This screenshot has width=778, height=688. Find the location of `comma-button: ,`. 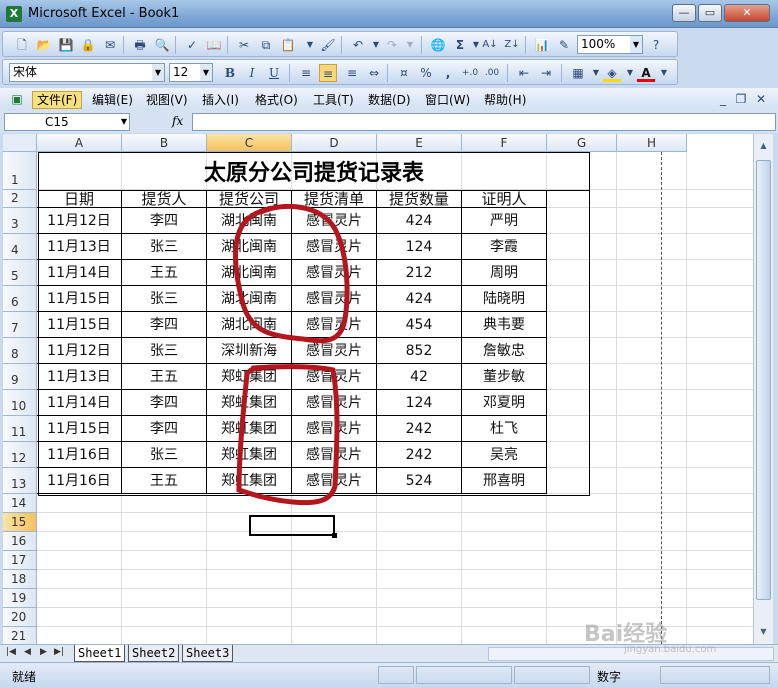

comma-button: , is located at coordinates (448, 73).